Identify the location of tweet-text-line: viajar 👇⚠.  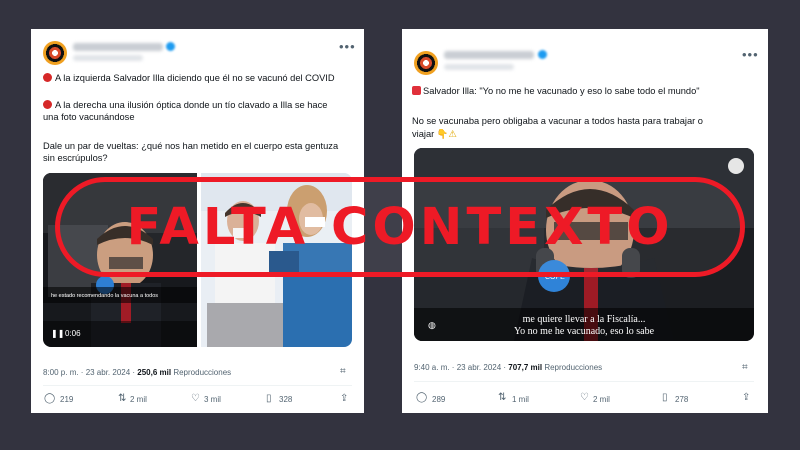
(434, 134).